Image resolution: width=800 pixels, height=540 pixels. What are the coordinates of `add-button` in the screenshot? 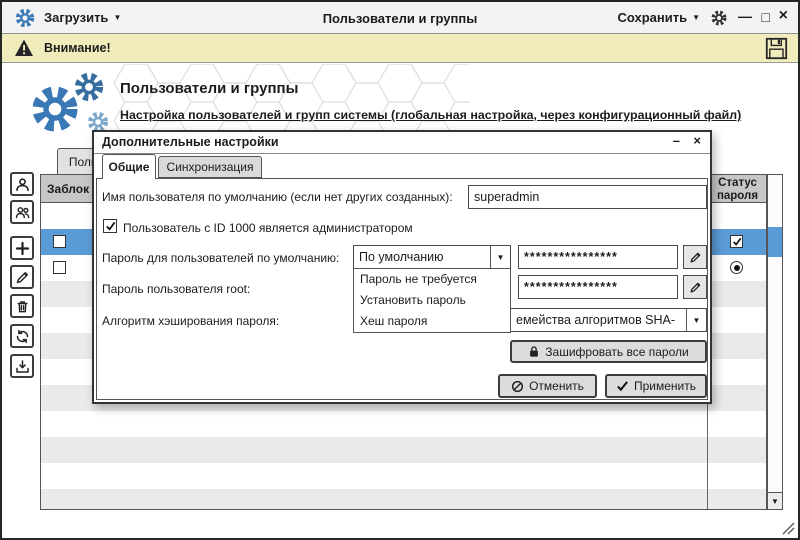 It's located at (22, 248).